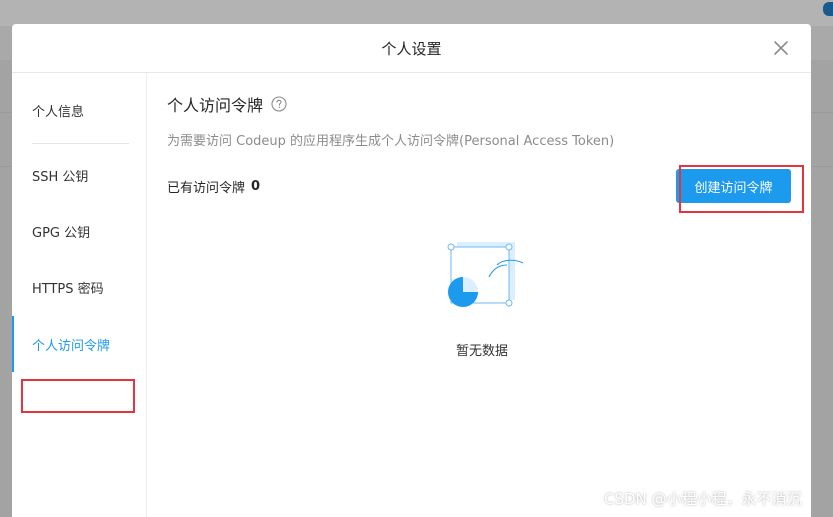  Describe the element at coordinates (206, 188) in the screenshot. I see `token-count-label: 已有访问令牌` at that location.